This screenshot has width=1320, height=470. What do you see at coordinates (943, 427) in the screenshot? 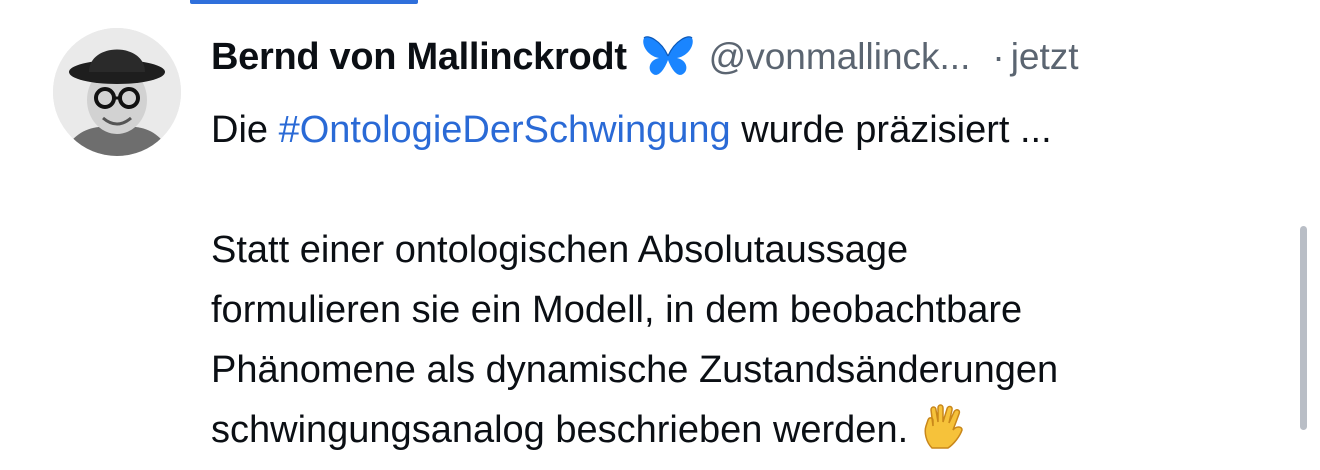
I see `vulcan-salute-icon` at bounding box center [943, 427].